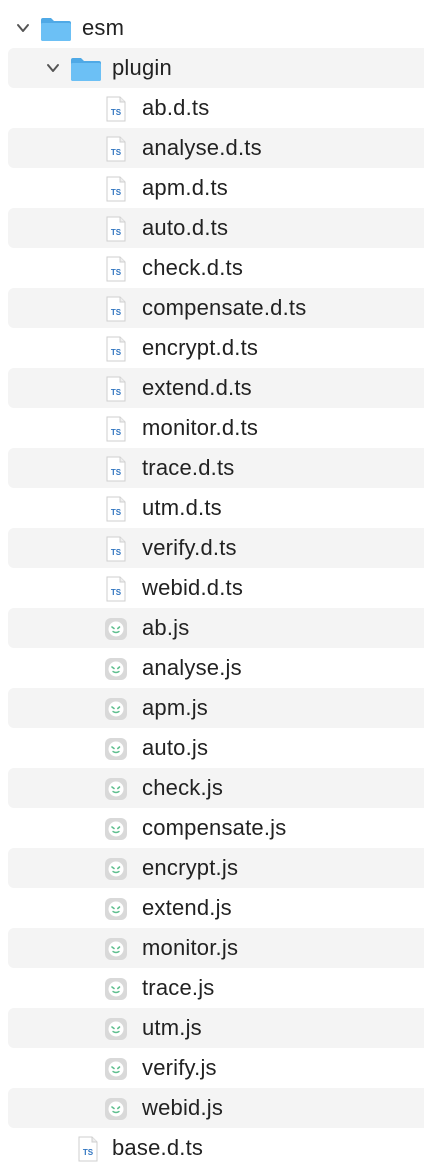  I want to click on tree-row-file: TS auto.d.ts, so click(216, 228).